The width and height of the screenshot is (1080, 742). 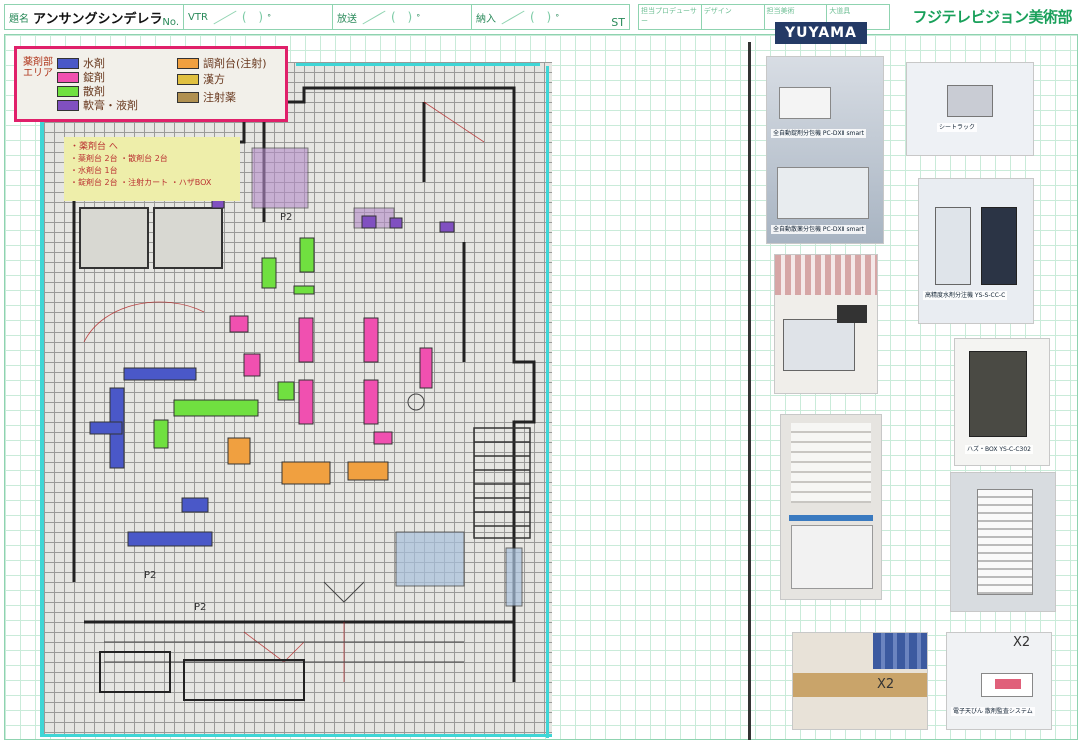 What do you see at coordinates (547, 402) in the screenshot?
I see `cyan-border-right` at bounding box center [547, 402].